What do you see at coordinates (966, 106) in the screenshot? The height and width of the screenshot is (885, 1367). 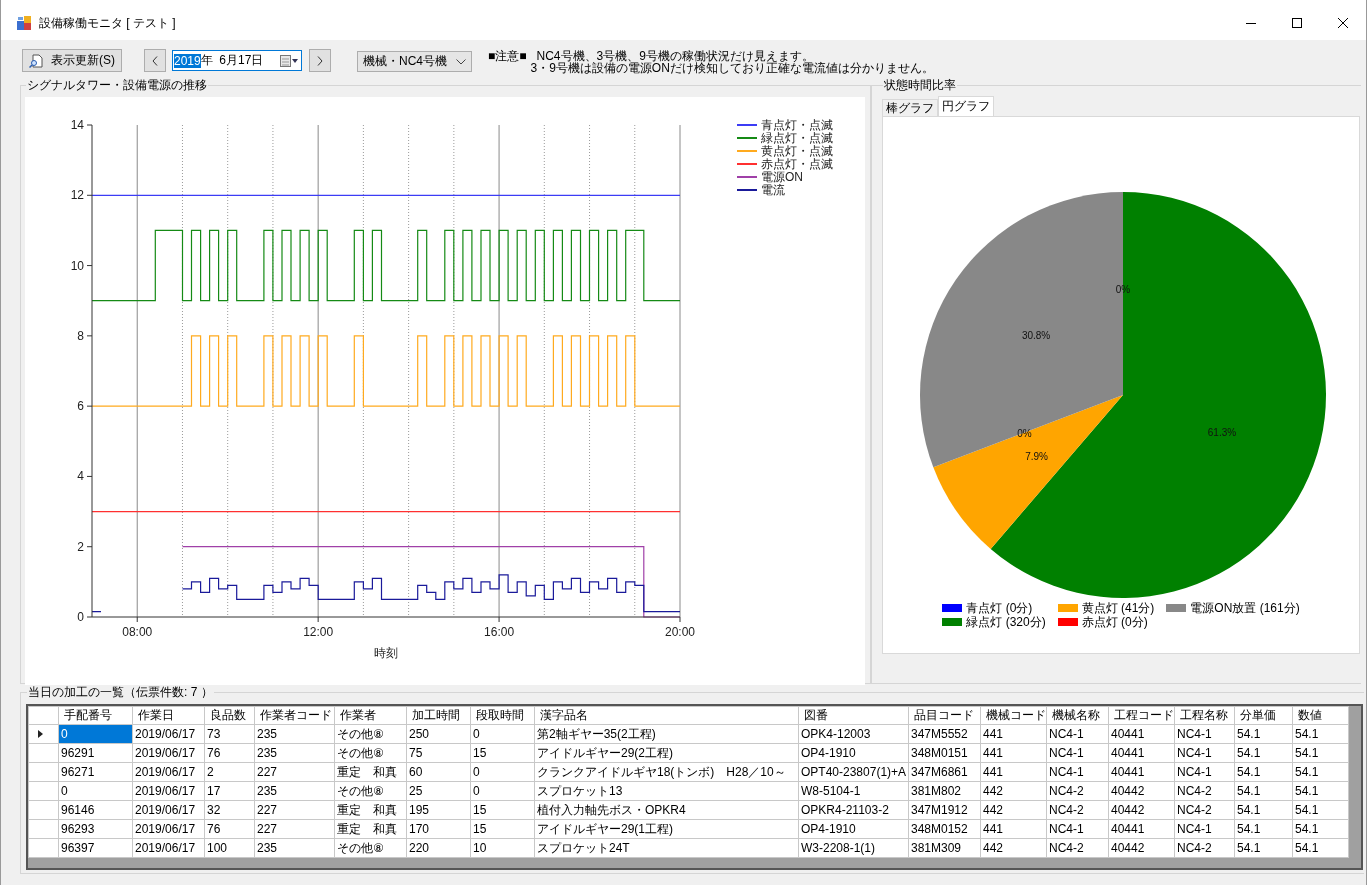 I see `tab: 円グラフ` at bounding box center [966, 106].